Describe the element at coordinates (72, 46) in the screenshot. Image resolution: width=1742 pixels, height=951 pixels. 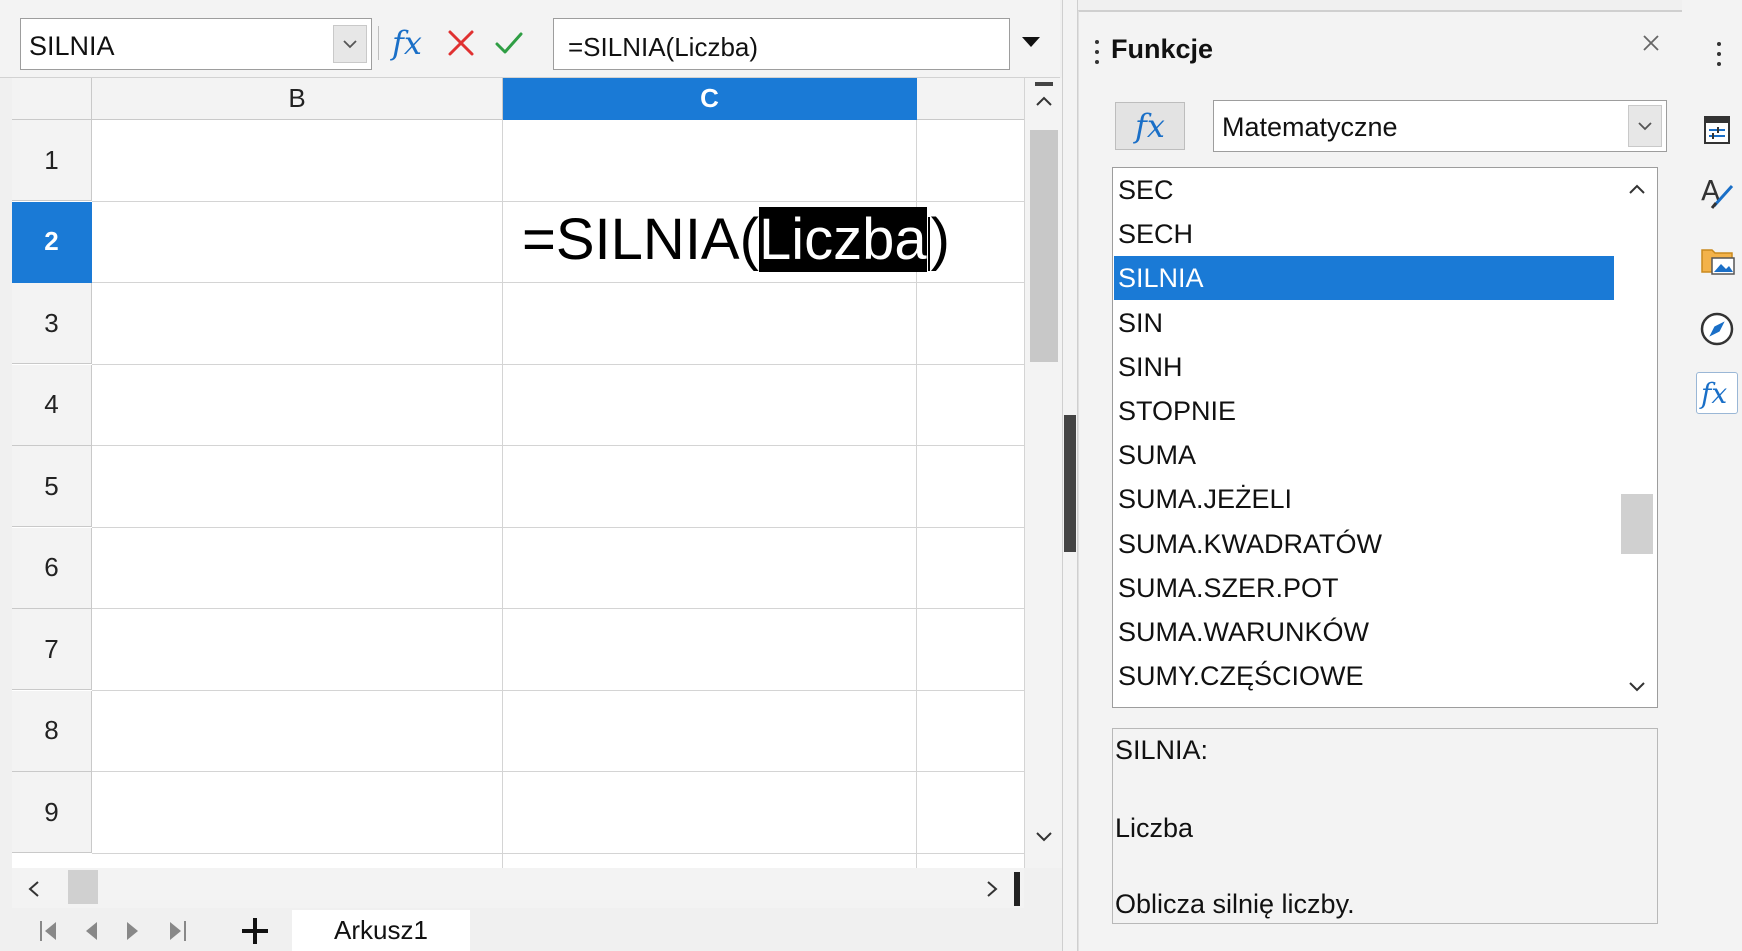
I see `name-box-value: SILNIA` at that location.